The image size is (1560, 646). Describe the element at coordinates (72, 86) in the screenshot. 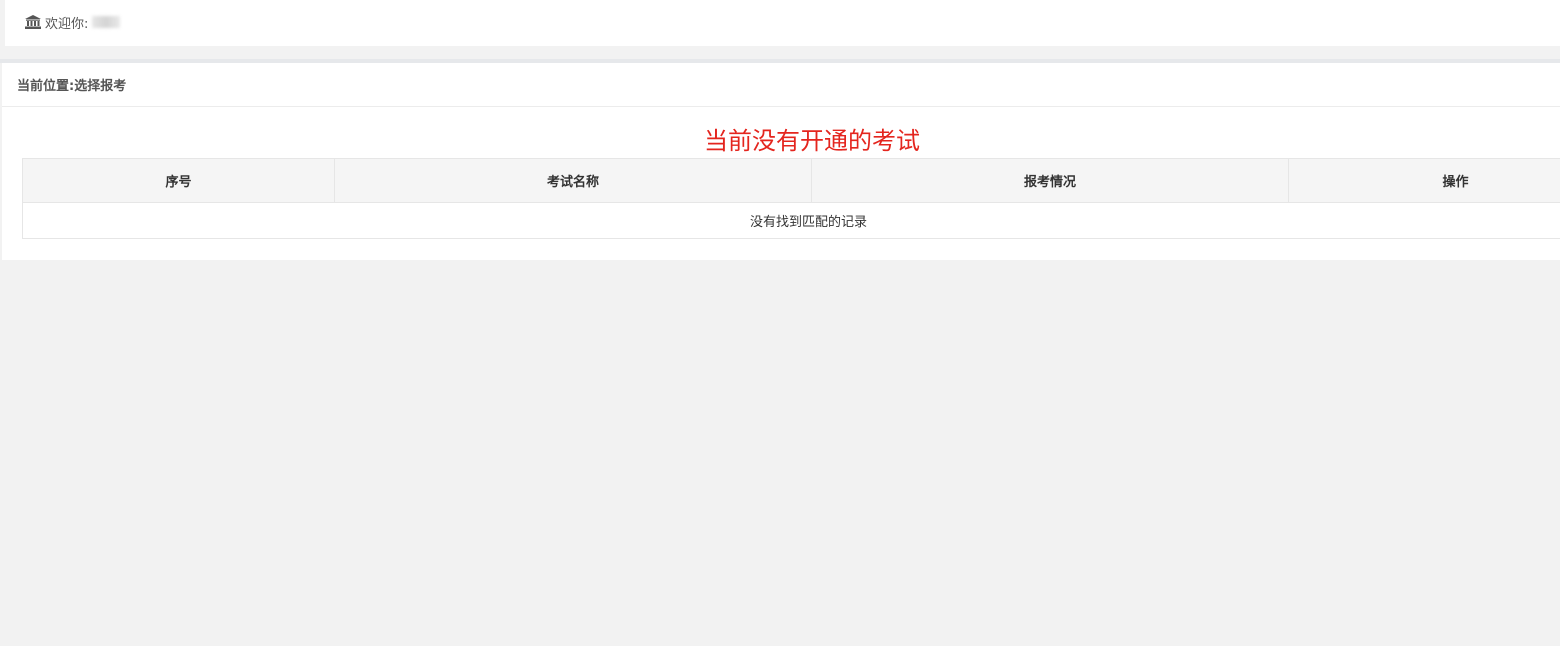

I see `breadcrumb-text: 当前位置:选择报考` at that location.